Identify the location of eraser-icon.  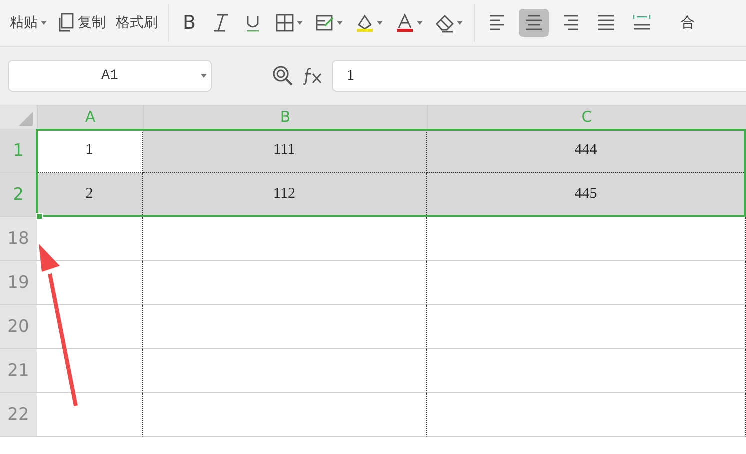
(445, 23).